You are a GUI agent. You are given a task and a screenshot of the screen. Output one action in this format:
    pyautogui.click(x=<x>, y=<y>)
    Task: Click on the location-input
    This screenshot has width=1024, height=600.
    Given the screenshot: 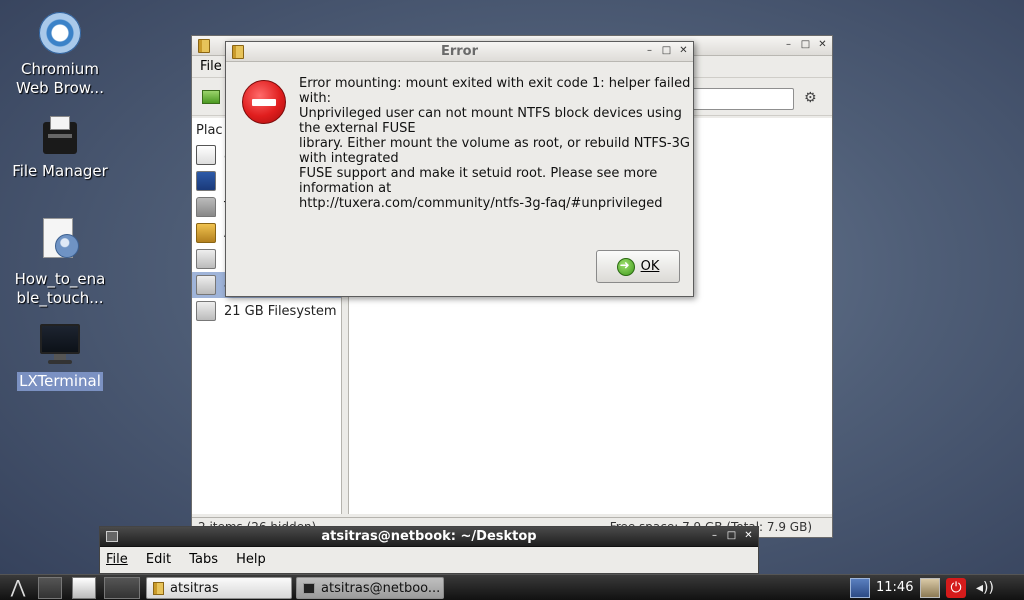 What is the action you would take?
    pyautogui.click(x=741, y=99)
    